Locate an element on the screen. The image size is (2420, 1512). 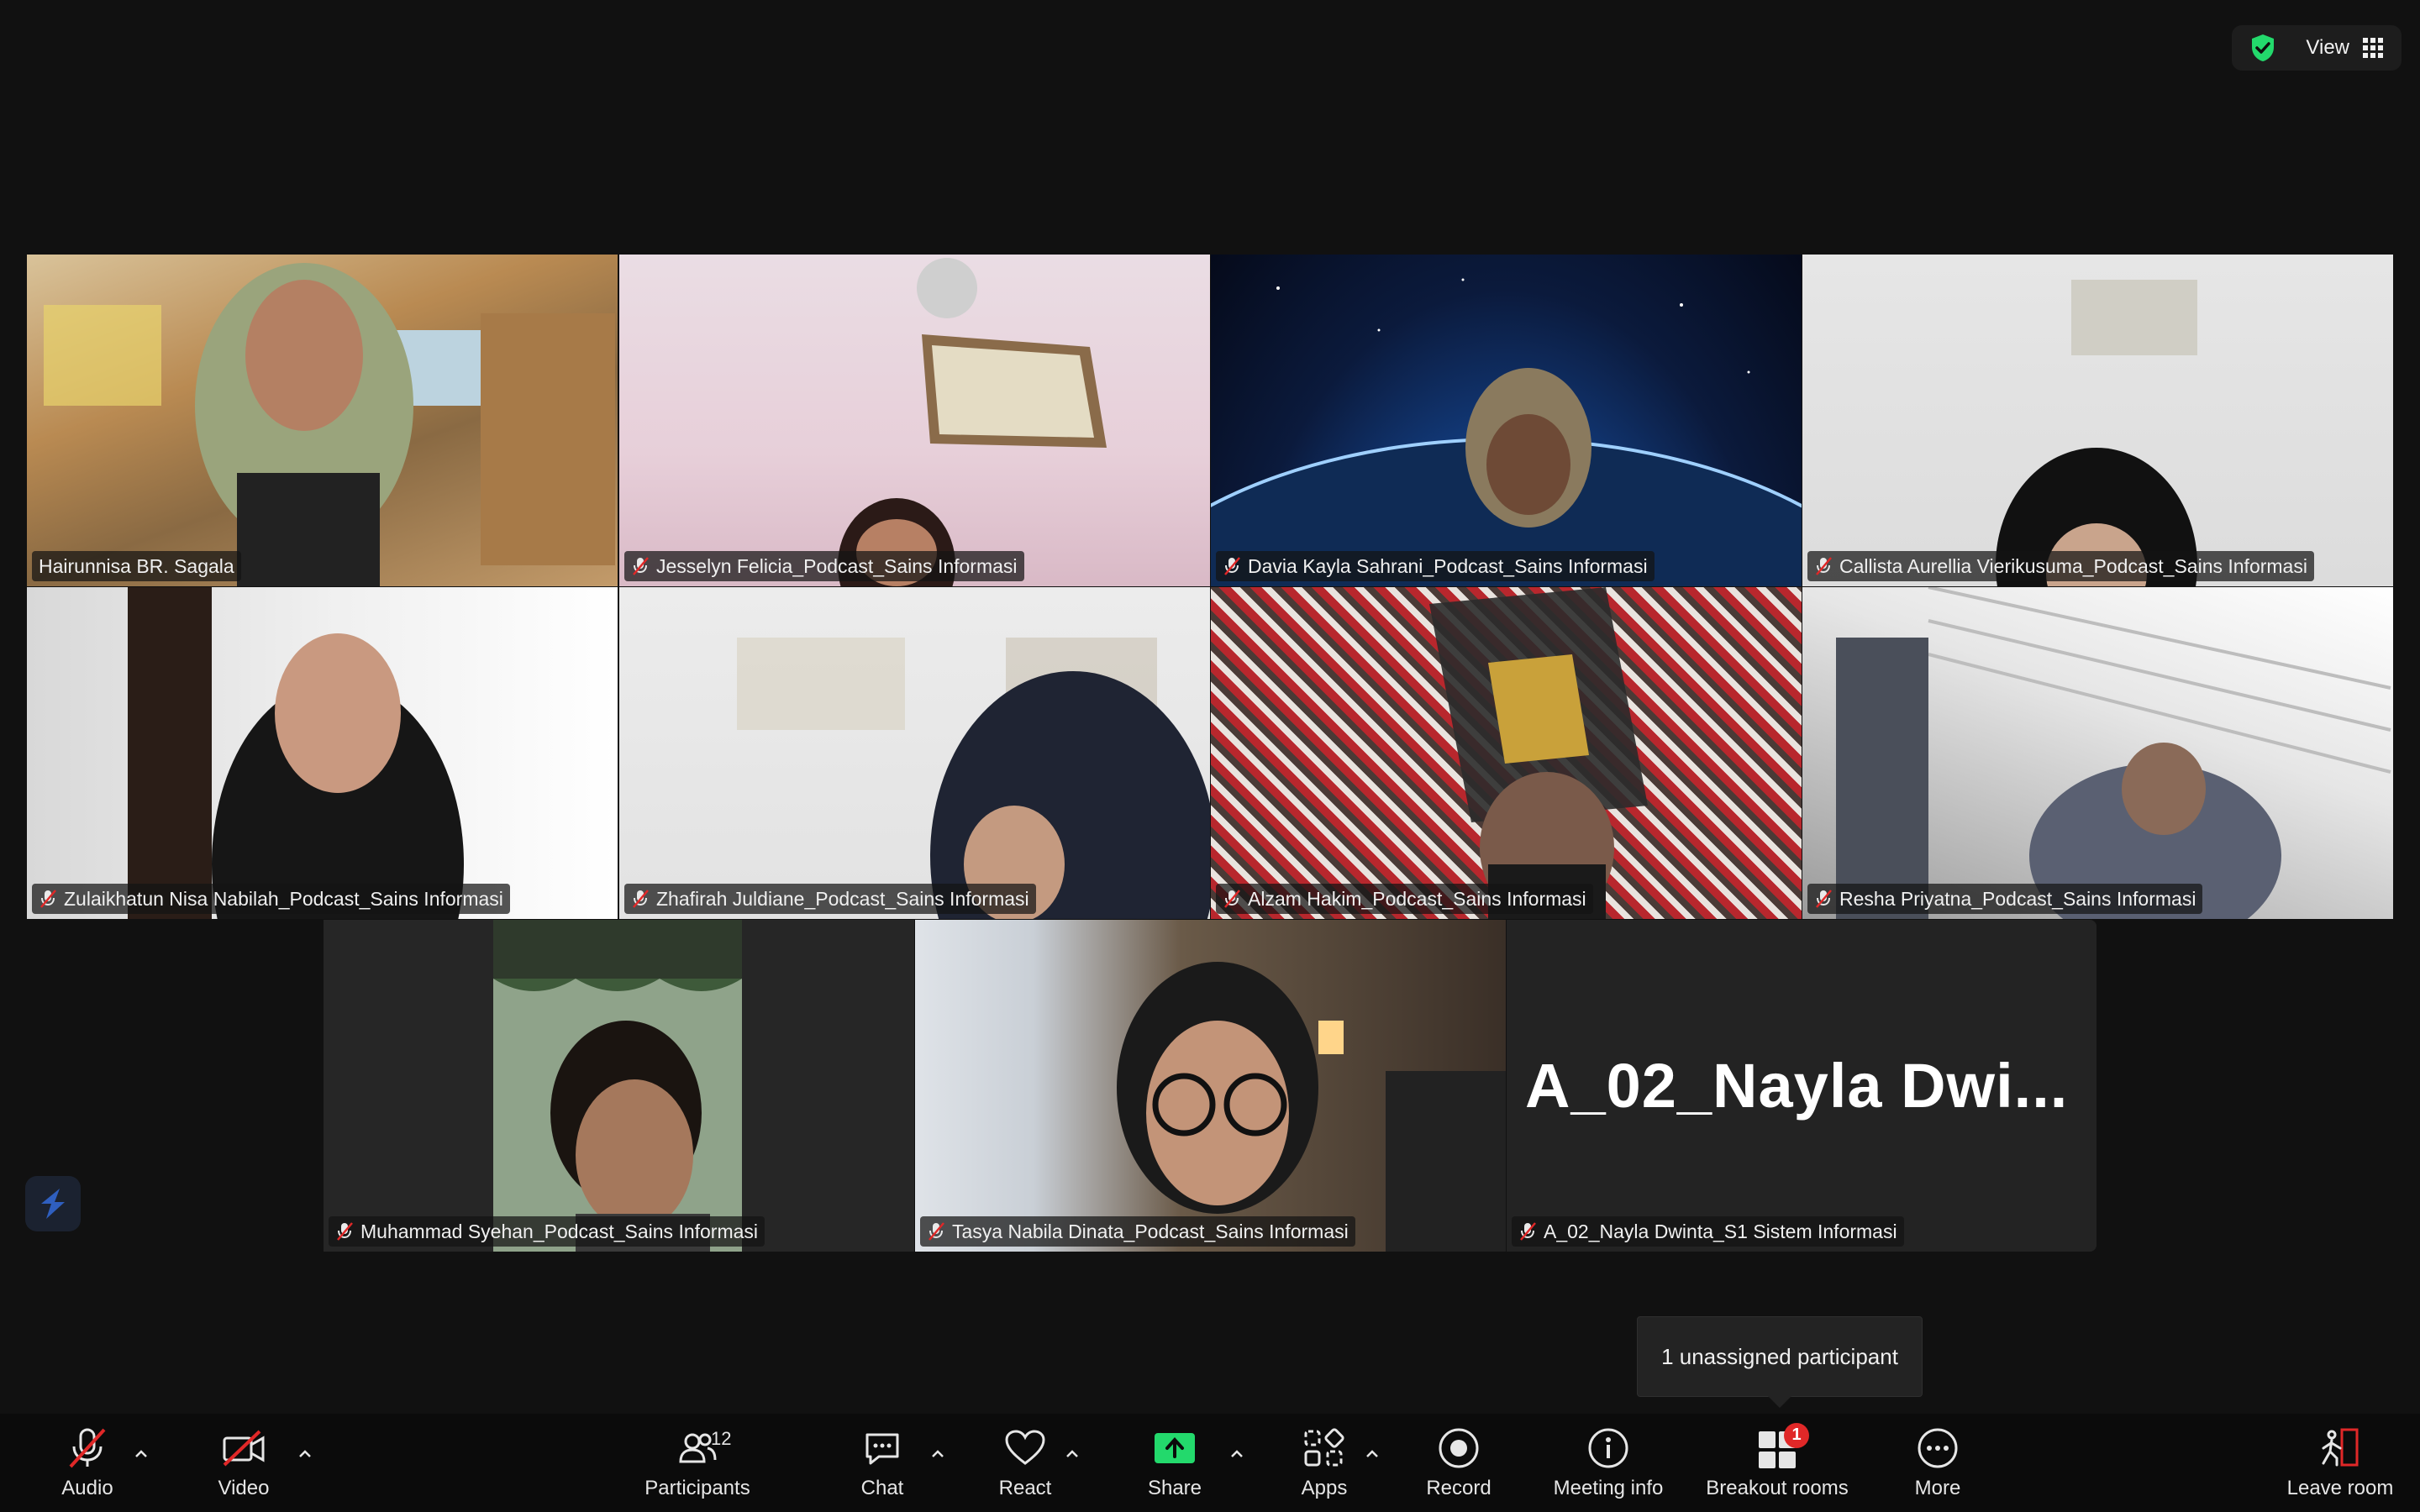
apps-icon is located at coordinates (1324, 1446).